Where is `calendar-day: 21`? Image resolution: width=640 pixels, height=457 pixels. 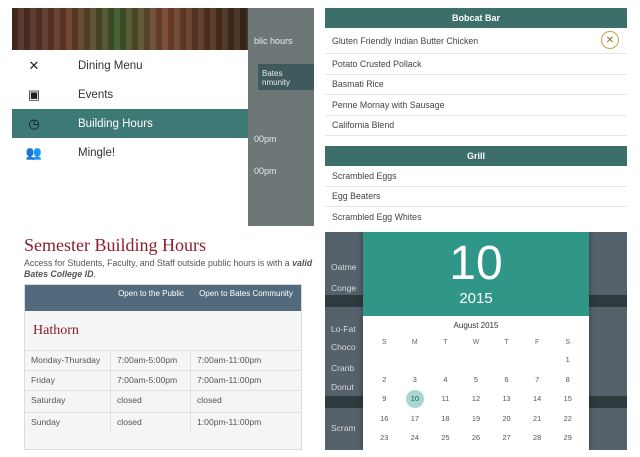 calendar-day: 21 is located at coordinates (537, 419).